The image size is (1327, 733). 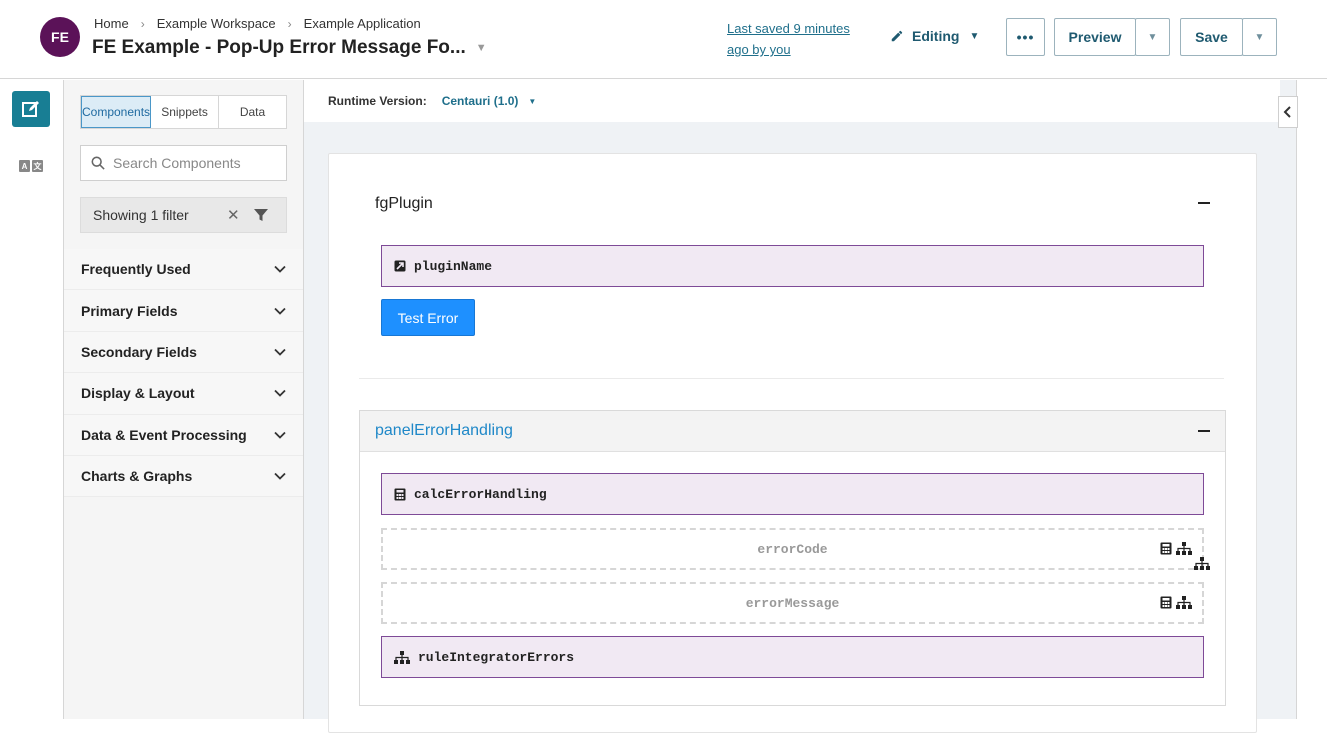 I want to click on field-label: errorCode, so click(x=792, y=549).